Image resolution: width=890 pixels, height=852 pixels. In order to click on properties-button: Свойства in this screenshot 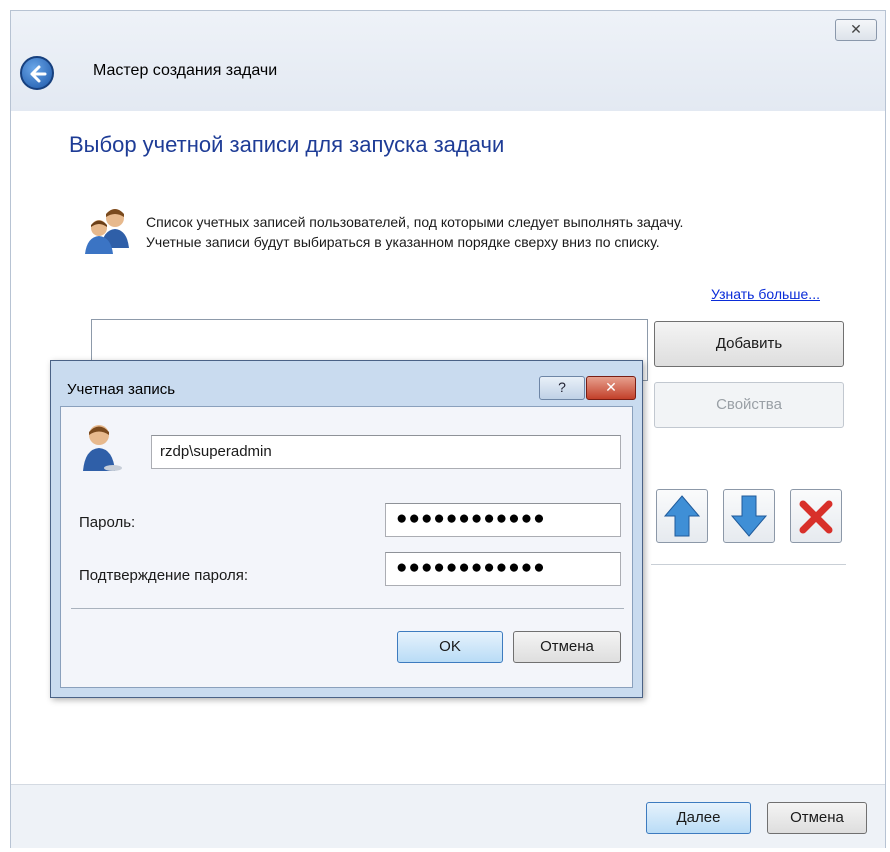, I will do `click(749, 405)`.